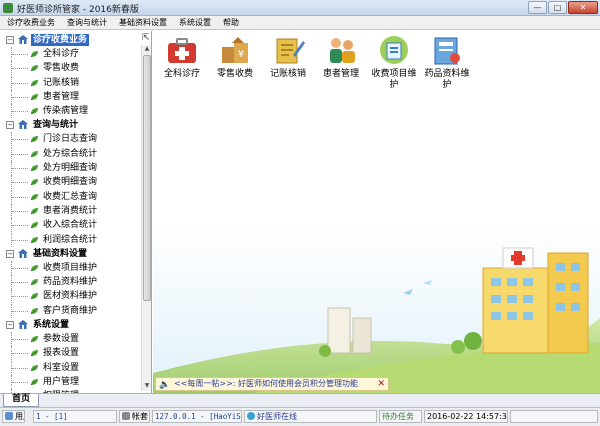  What do you see at coordinates (71, 139) in the screenshot?
I see `tree-item: 门诊日志查询` at bounding box center [71, 139].